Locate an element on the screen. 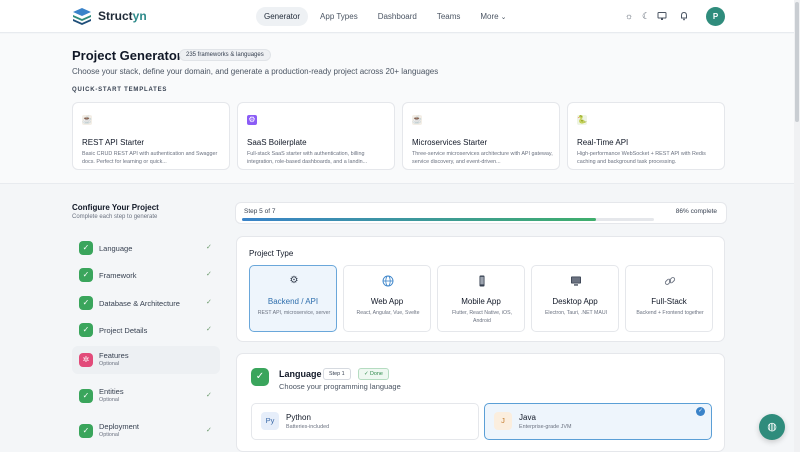 The height and width of the screenshot is (452, 800). palette-button: ◍ is located at coordinates (772, 427).